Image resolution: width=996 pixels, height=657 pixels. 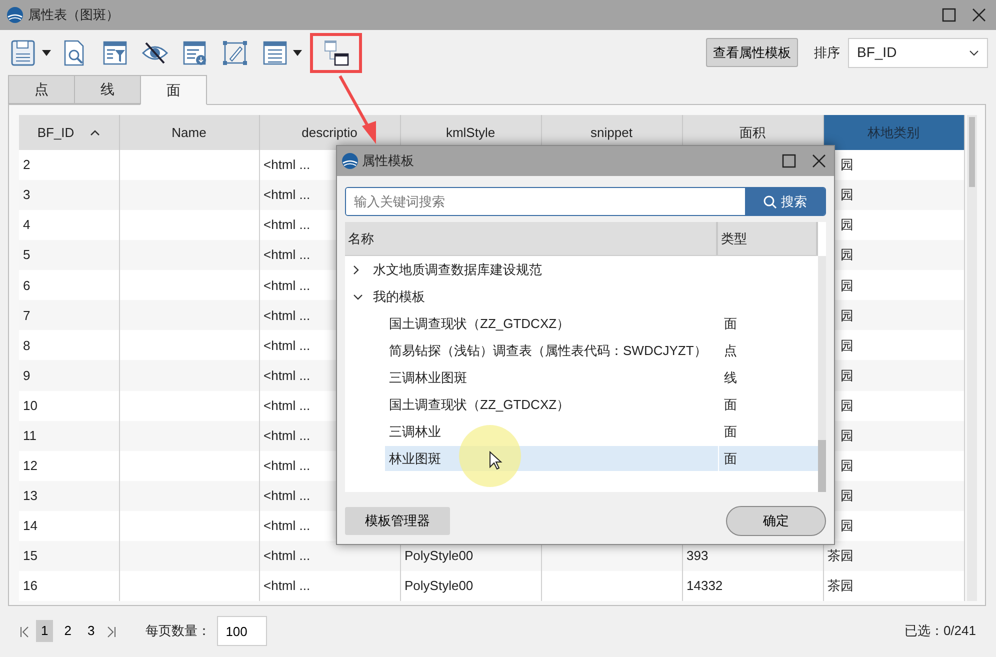 I want to click on cursor-highlight, so click(x=490, y=456).